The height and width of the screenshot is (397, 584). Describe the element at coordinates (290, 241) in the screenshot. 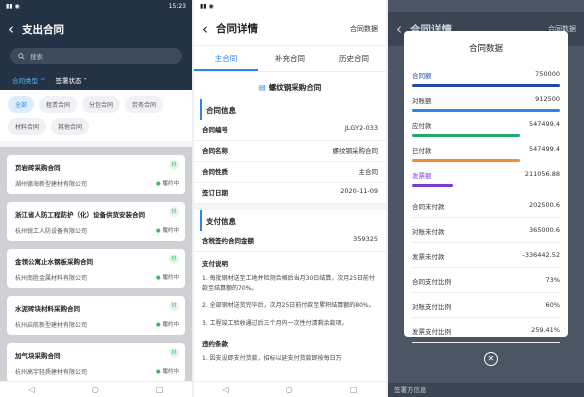

I see `amount-row: 含税签约合同金额 359325` at that location.